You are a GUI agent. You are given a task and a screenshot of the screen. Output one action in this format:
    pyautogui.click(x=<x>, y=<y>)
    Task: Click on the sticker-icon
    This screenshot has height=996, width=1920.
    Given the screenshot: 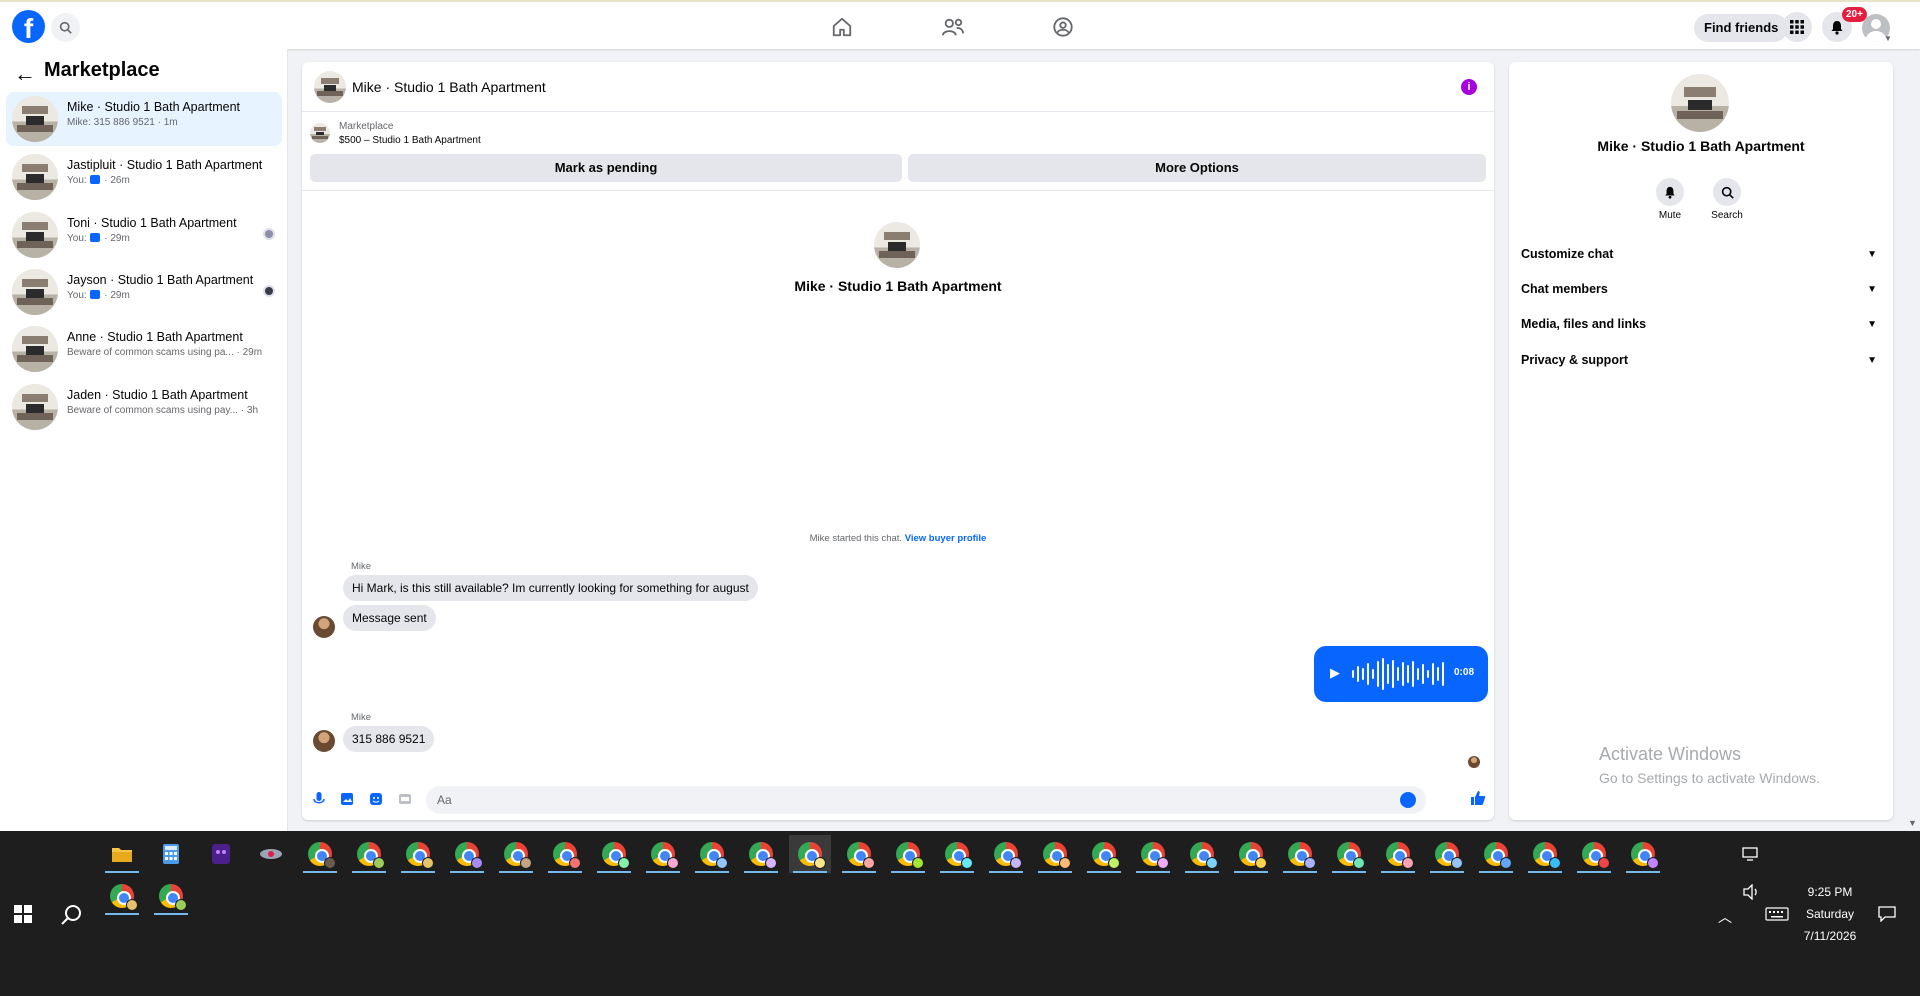 What is the action you would take?
    pyautogui.click(x=376, y=799)
    